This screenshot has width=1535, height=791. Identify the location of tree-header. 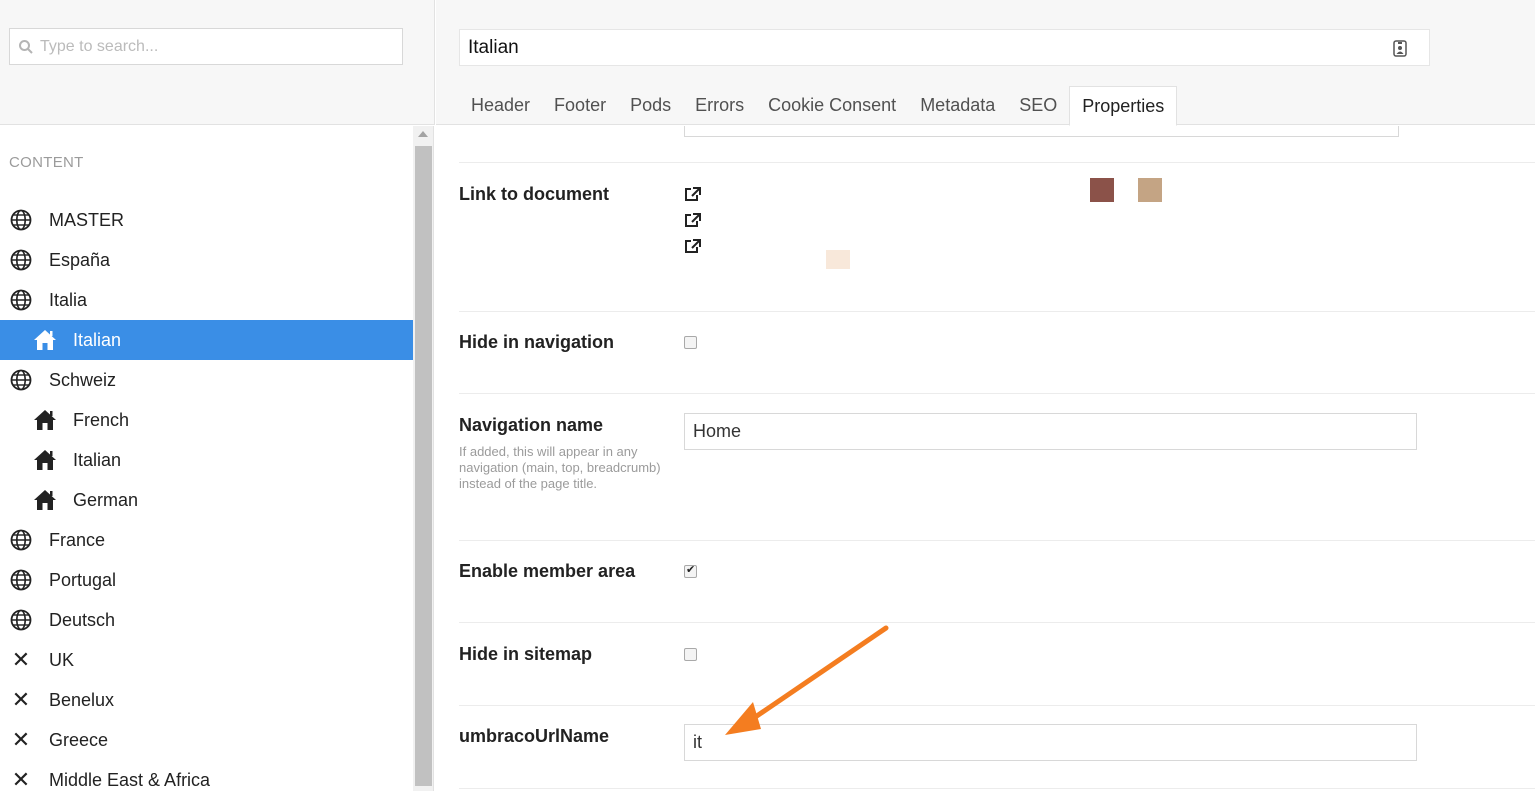
(217, 62).